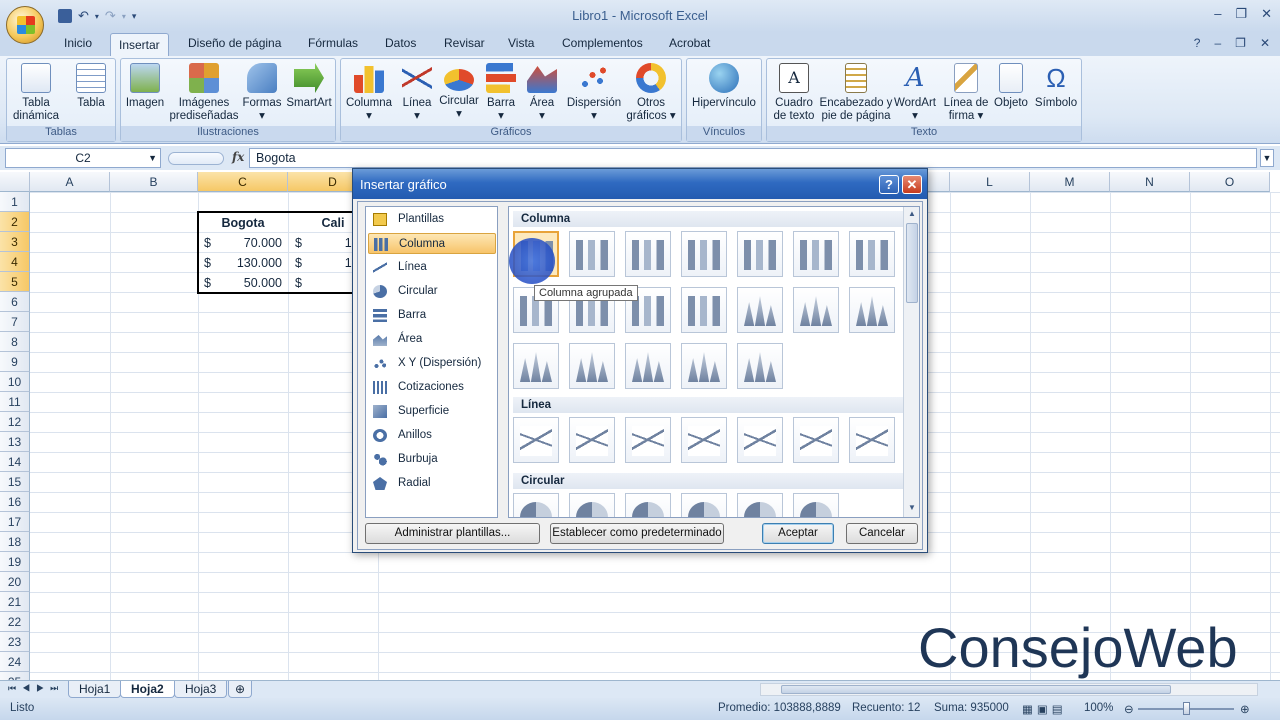 Image resolution: width=1280 pixels, height=720 pixels. What do you see at coordinates (154, 182) in the screenshot?
I see `column-header: B` at bounding box center [154, 182].